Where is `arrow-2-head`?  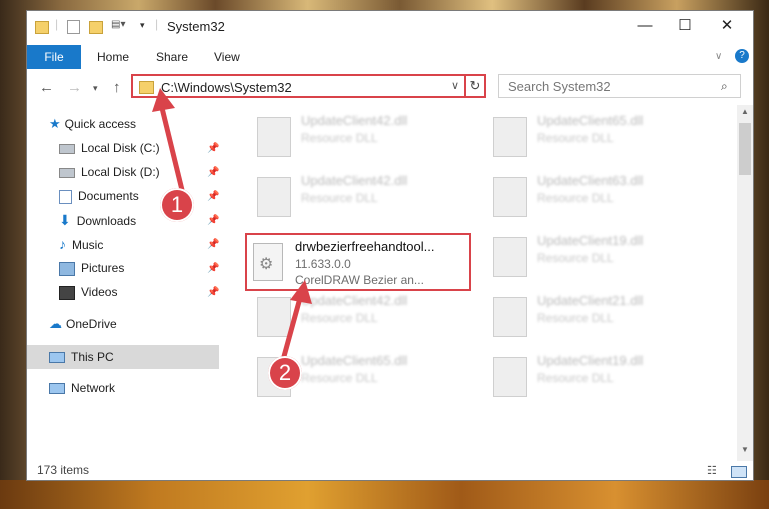 arrow-2-head is located at coordinates (301, 292).